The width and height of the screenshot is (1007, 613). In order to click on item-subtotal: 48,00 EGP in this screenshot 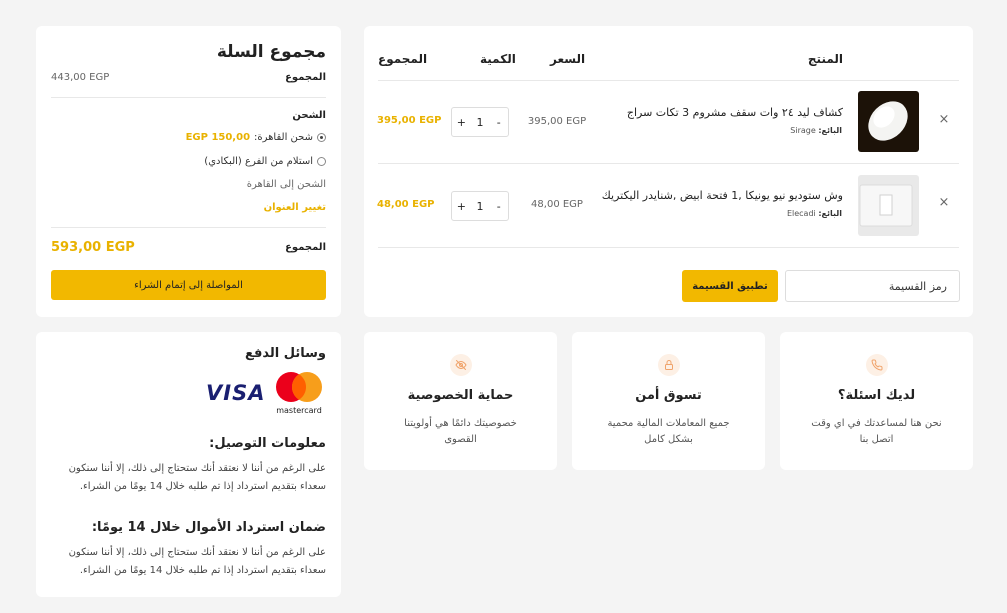, I will do `click(406, 204)`.